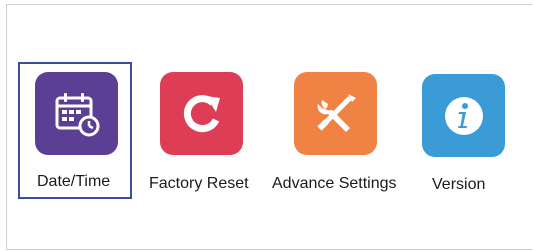  I want to click on version-icon-tile, so click(463, 115).